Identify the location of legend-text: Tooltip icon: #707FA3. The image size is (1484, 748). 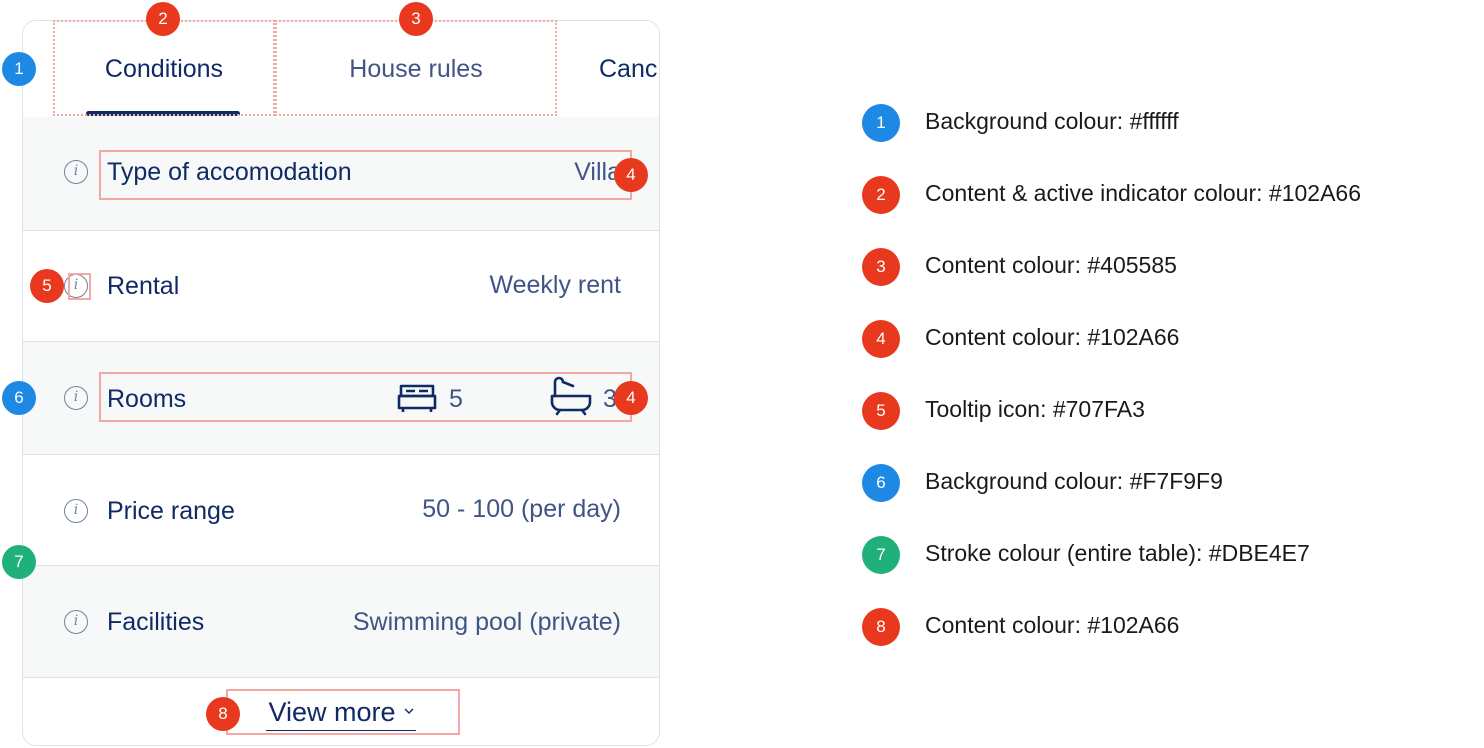
(1035, 409).